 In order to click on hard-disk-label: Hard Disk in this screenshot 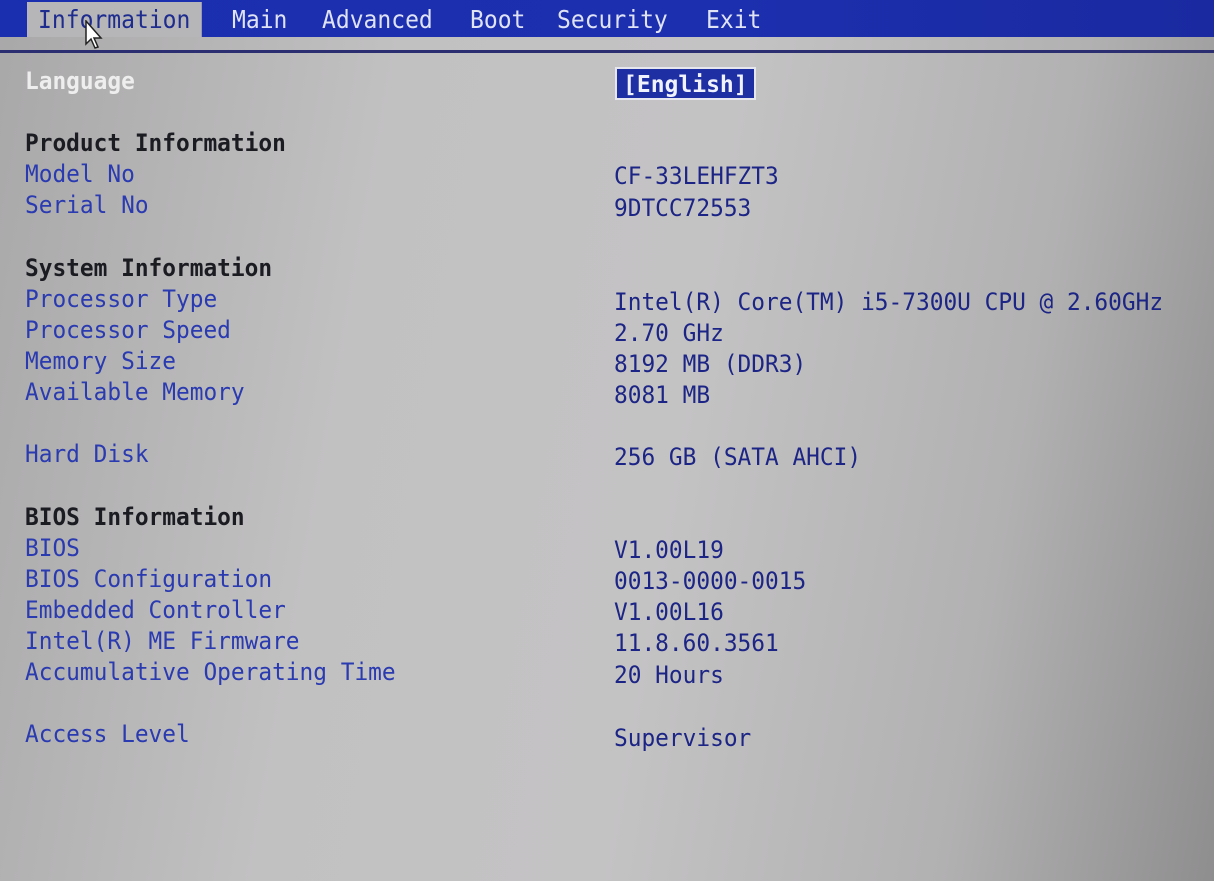, I will do `click(87, 454)`.